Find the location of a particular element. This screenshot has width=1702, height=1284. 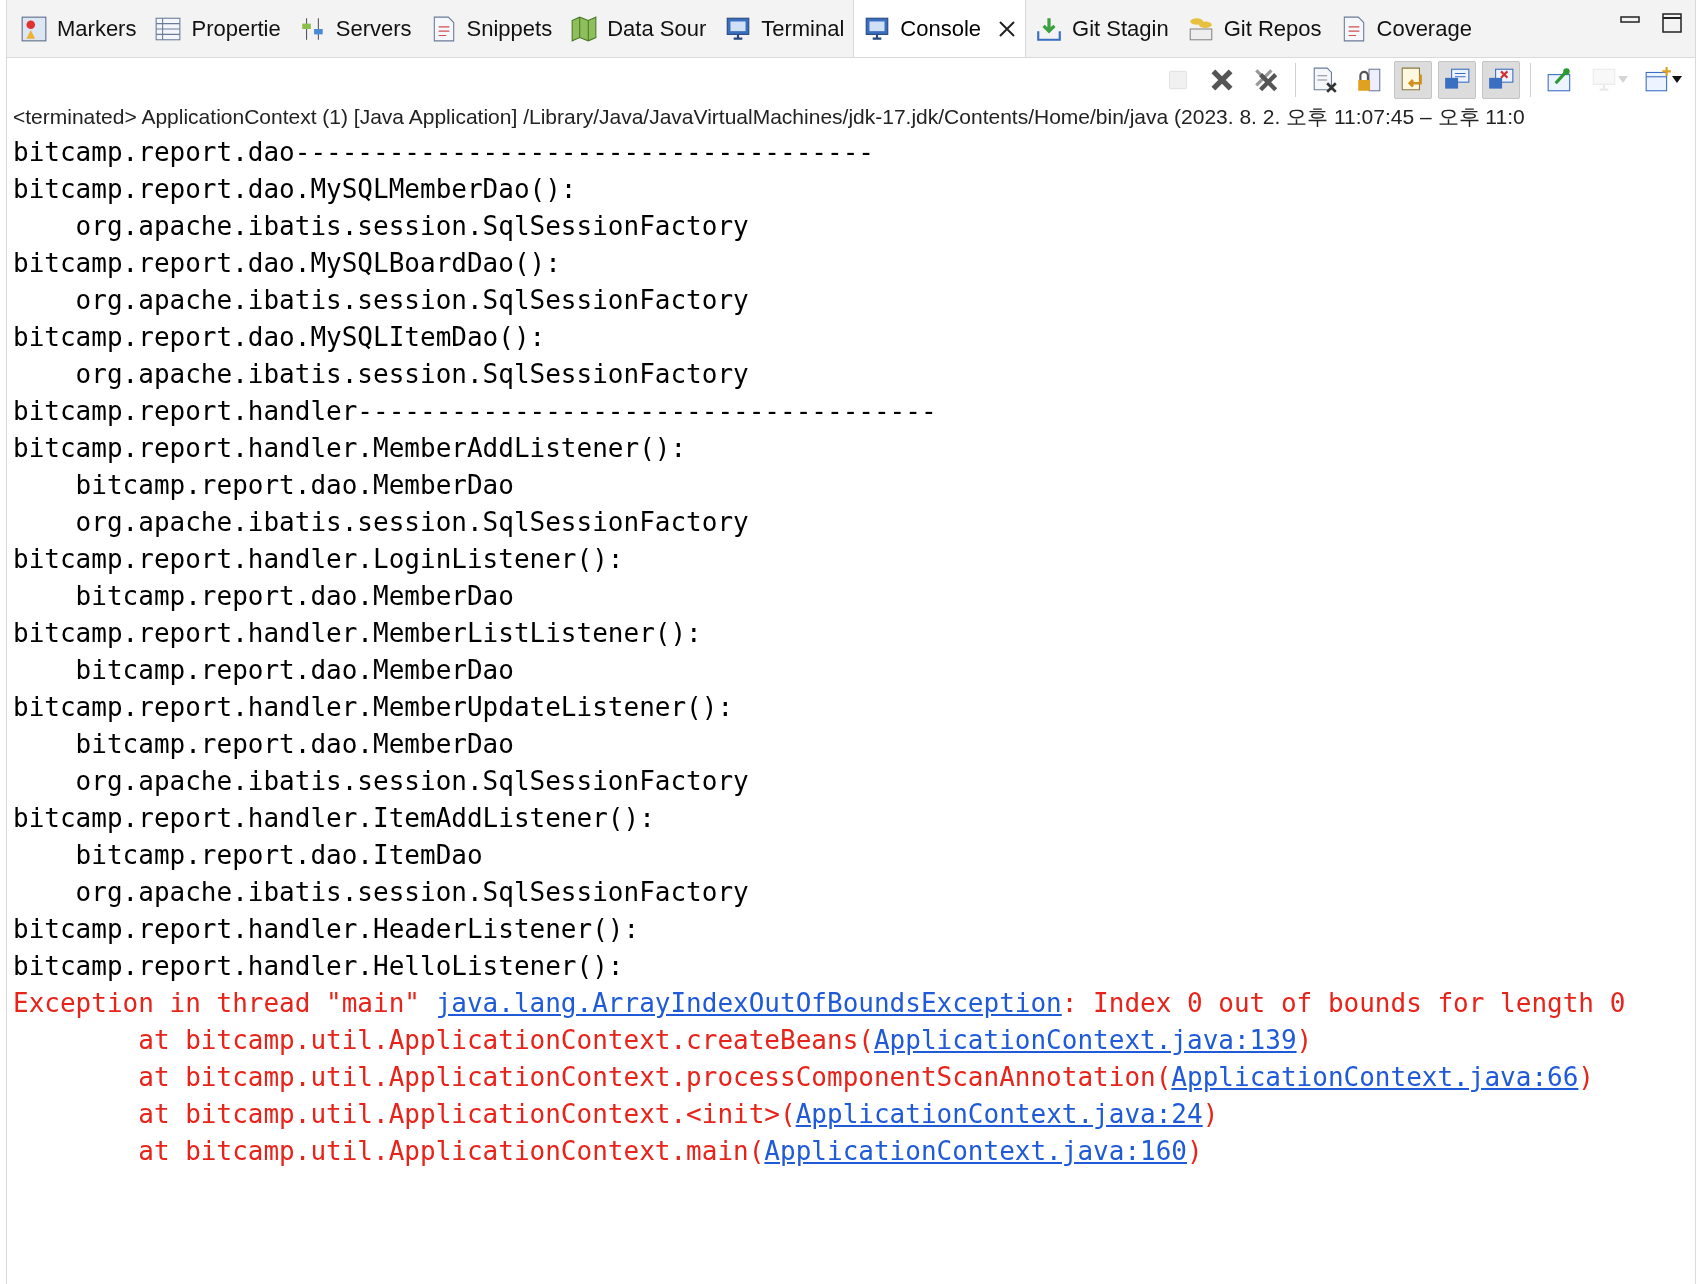

console-line: bitcamp.report.handler------------------------------------- is located at coordinates (475, 411).